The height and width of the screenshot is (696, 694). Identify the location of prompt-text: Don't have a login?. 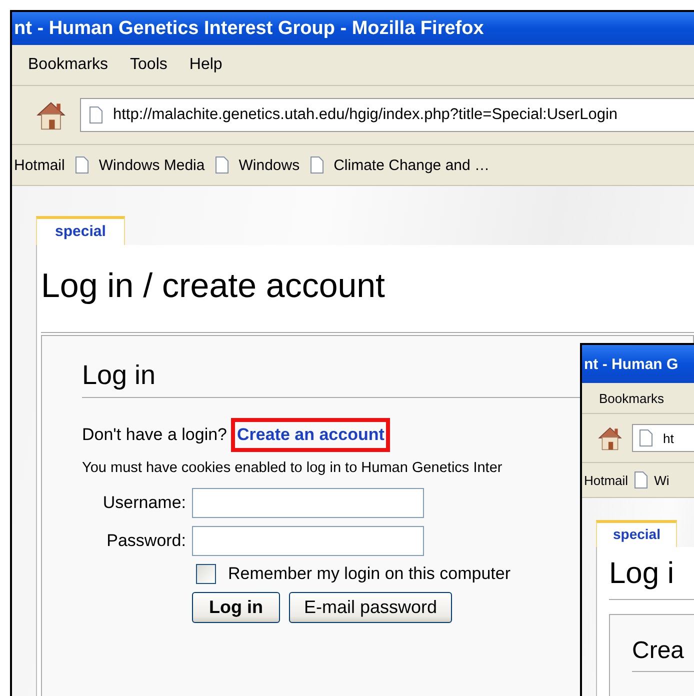
(155, 435).